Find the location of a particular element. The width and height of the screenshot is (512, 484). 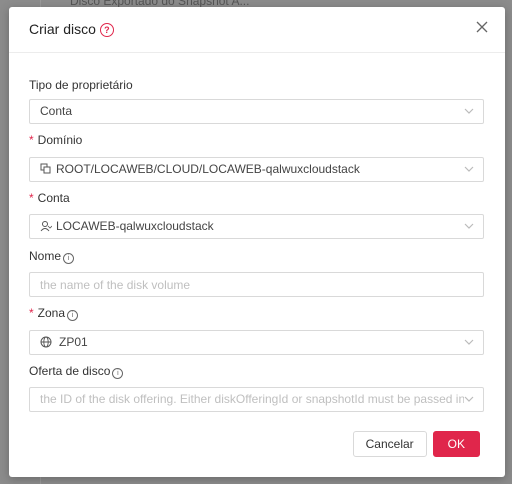

account-value: LOCAWEB-qalwuxcloudstack is located at coordinates (135, 226).